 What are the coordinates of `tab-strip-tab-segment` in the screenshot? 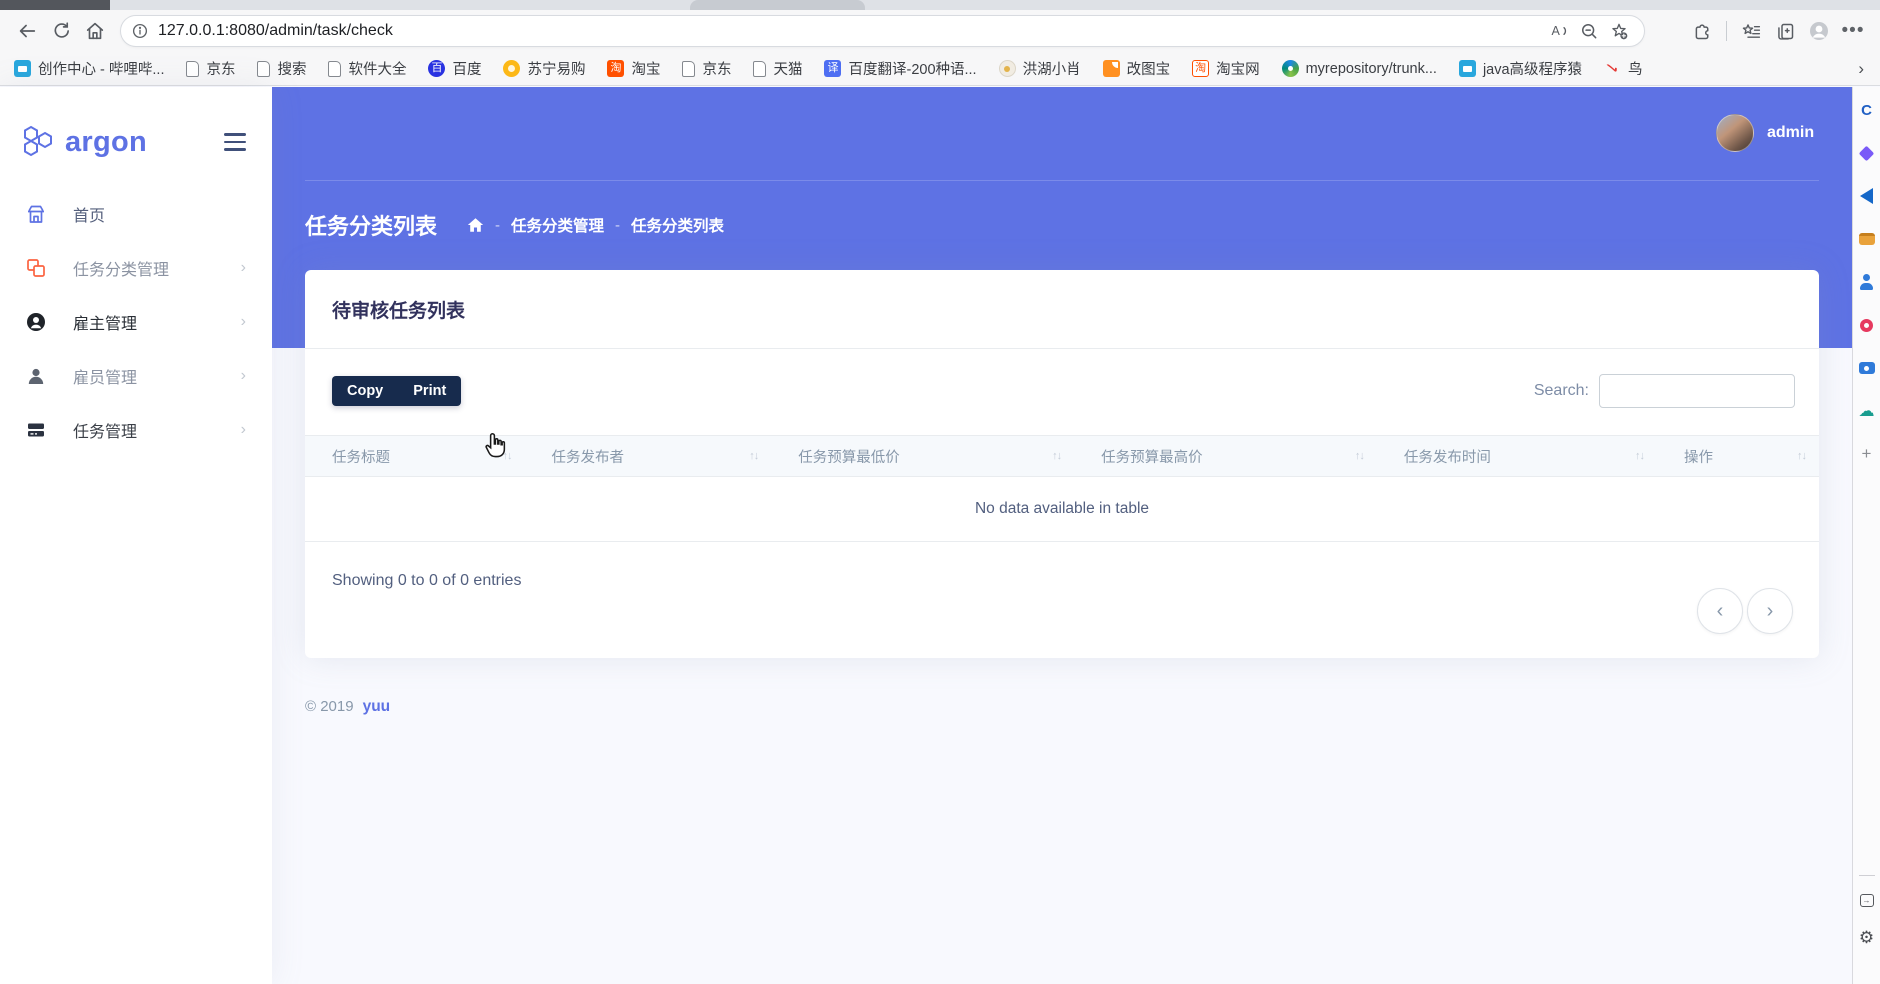 It's located at (777, 5).